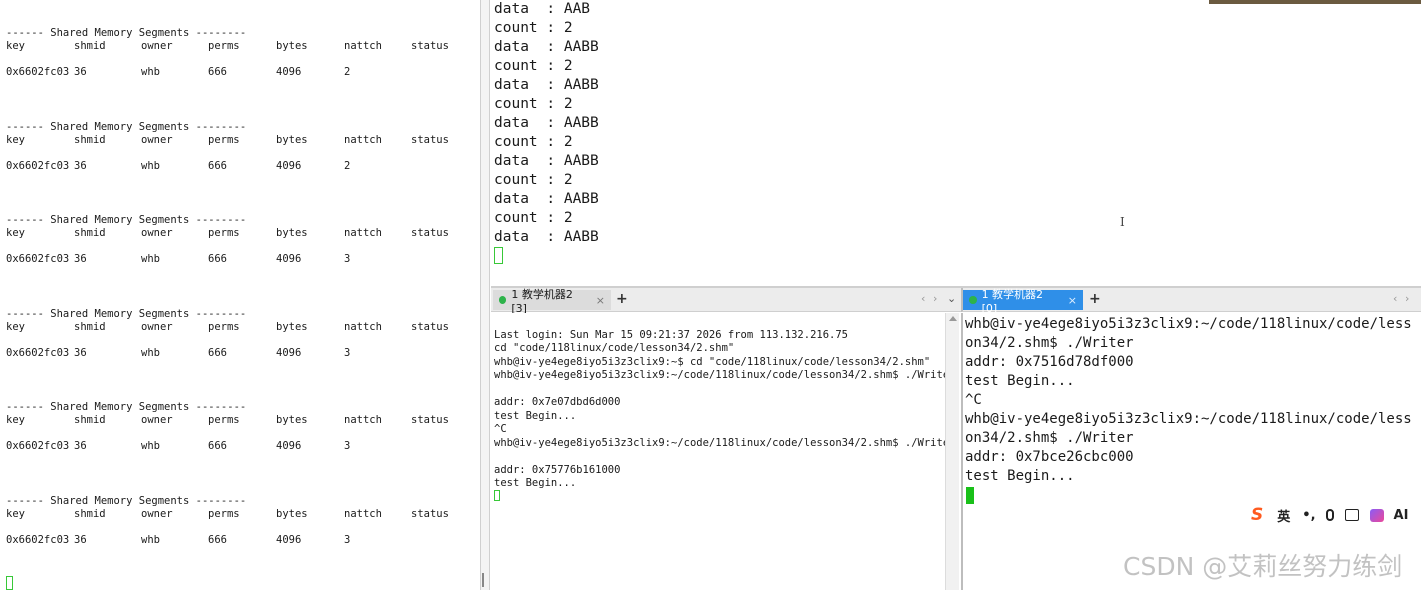  Describe the element at coordinates (1401, 515) in the screenshot. I see `ai-assistant-icon: AI` at that location.